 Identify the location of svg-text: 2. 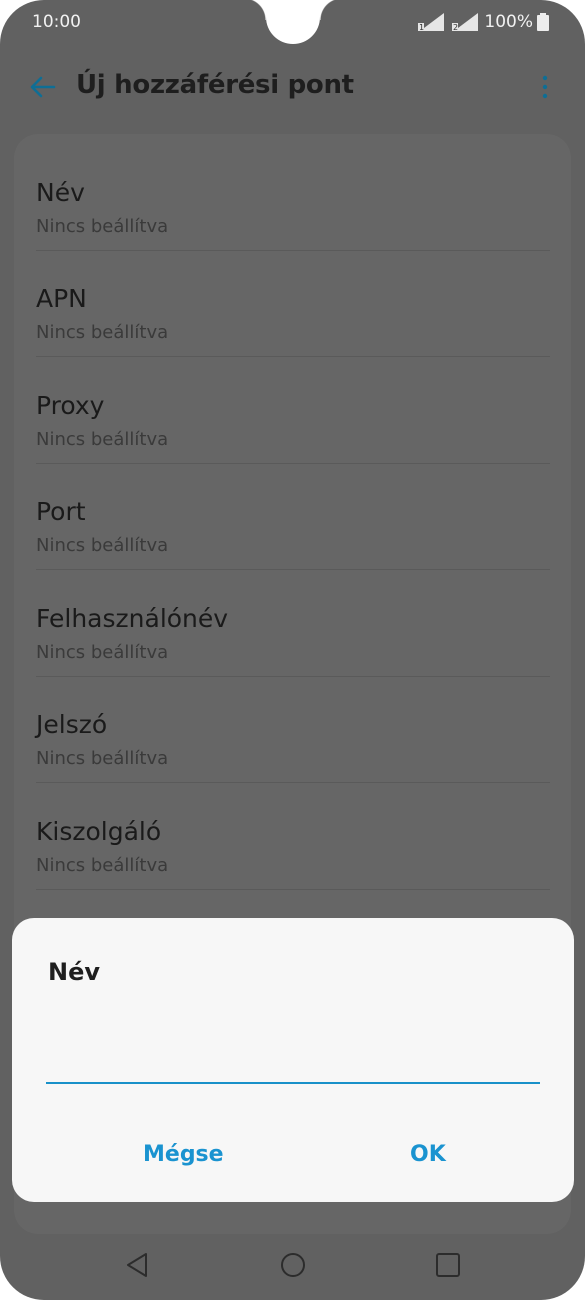
(455, 27).